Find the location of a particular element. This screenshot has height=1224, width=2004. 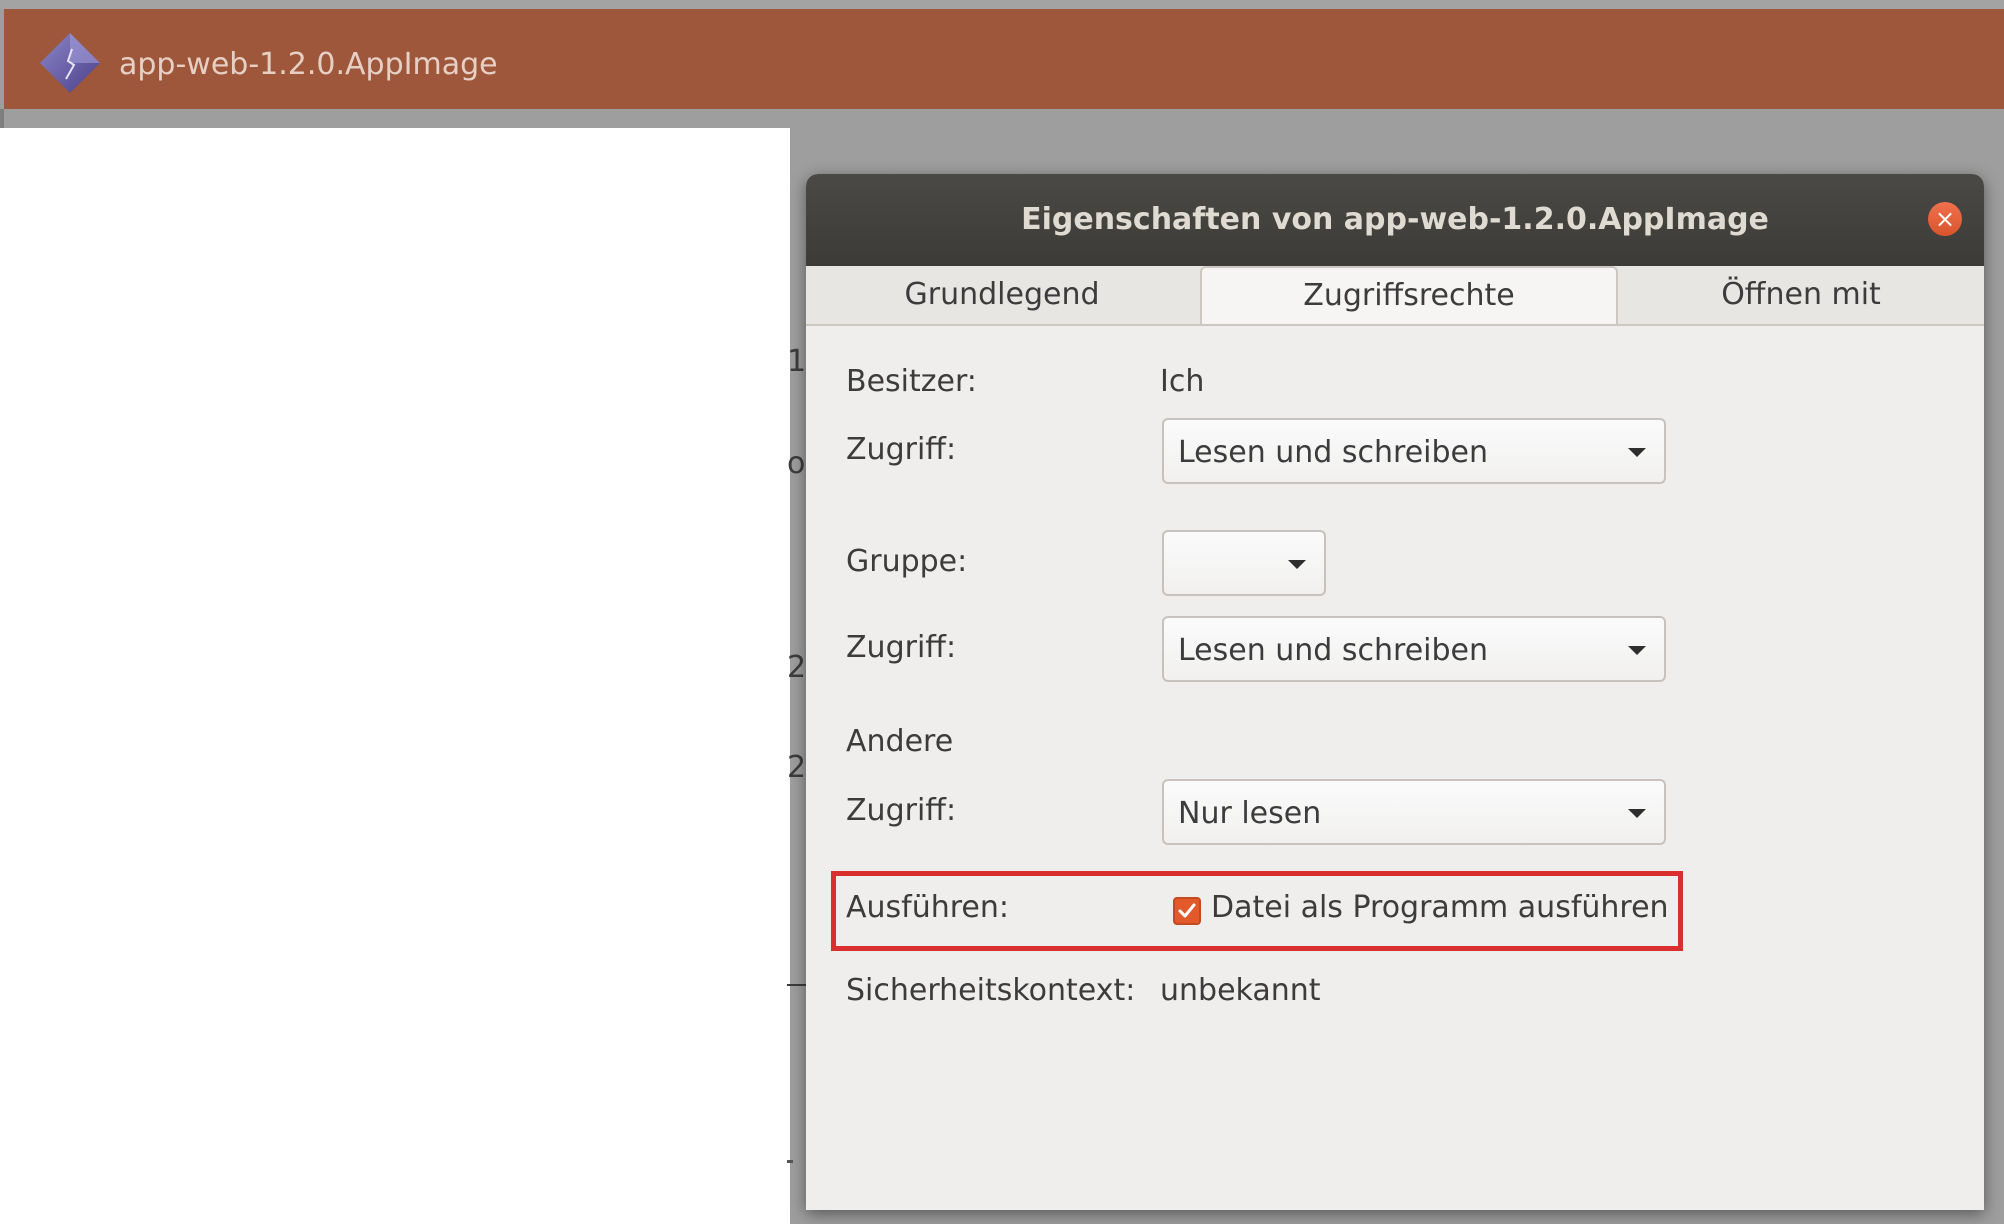

checkmark-icon is located at coordinates (1187, 910).